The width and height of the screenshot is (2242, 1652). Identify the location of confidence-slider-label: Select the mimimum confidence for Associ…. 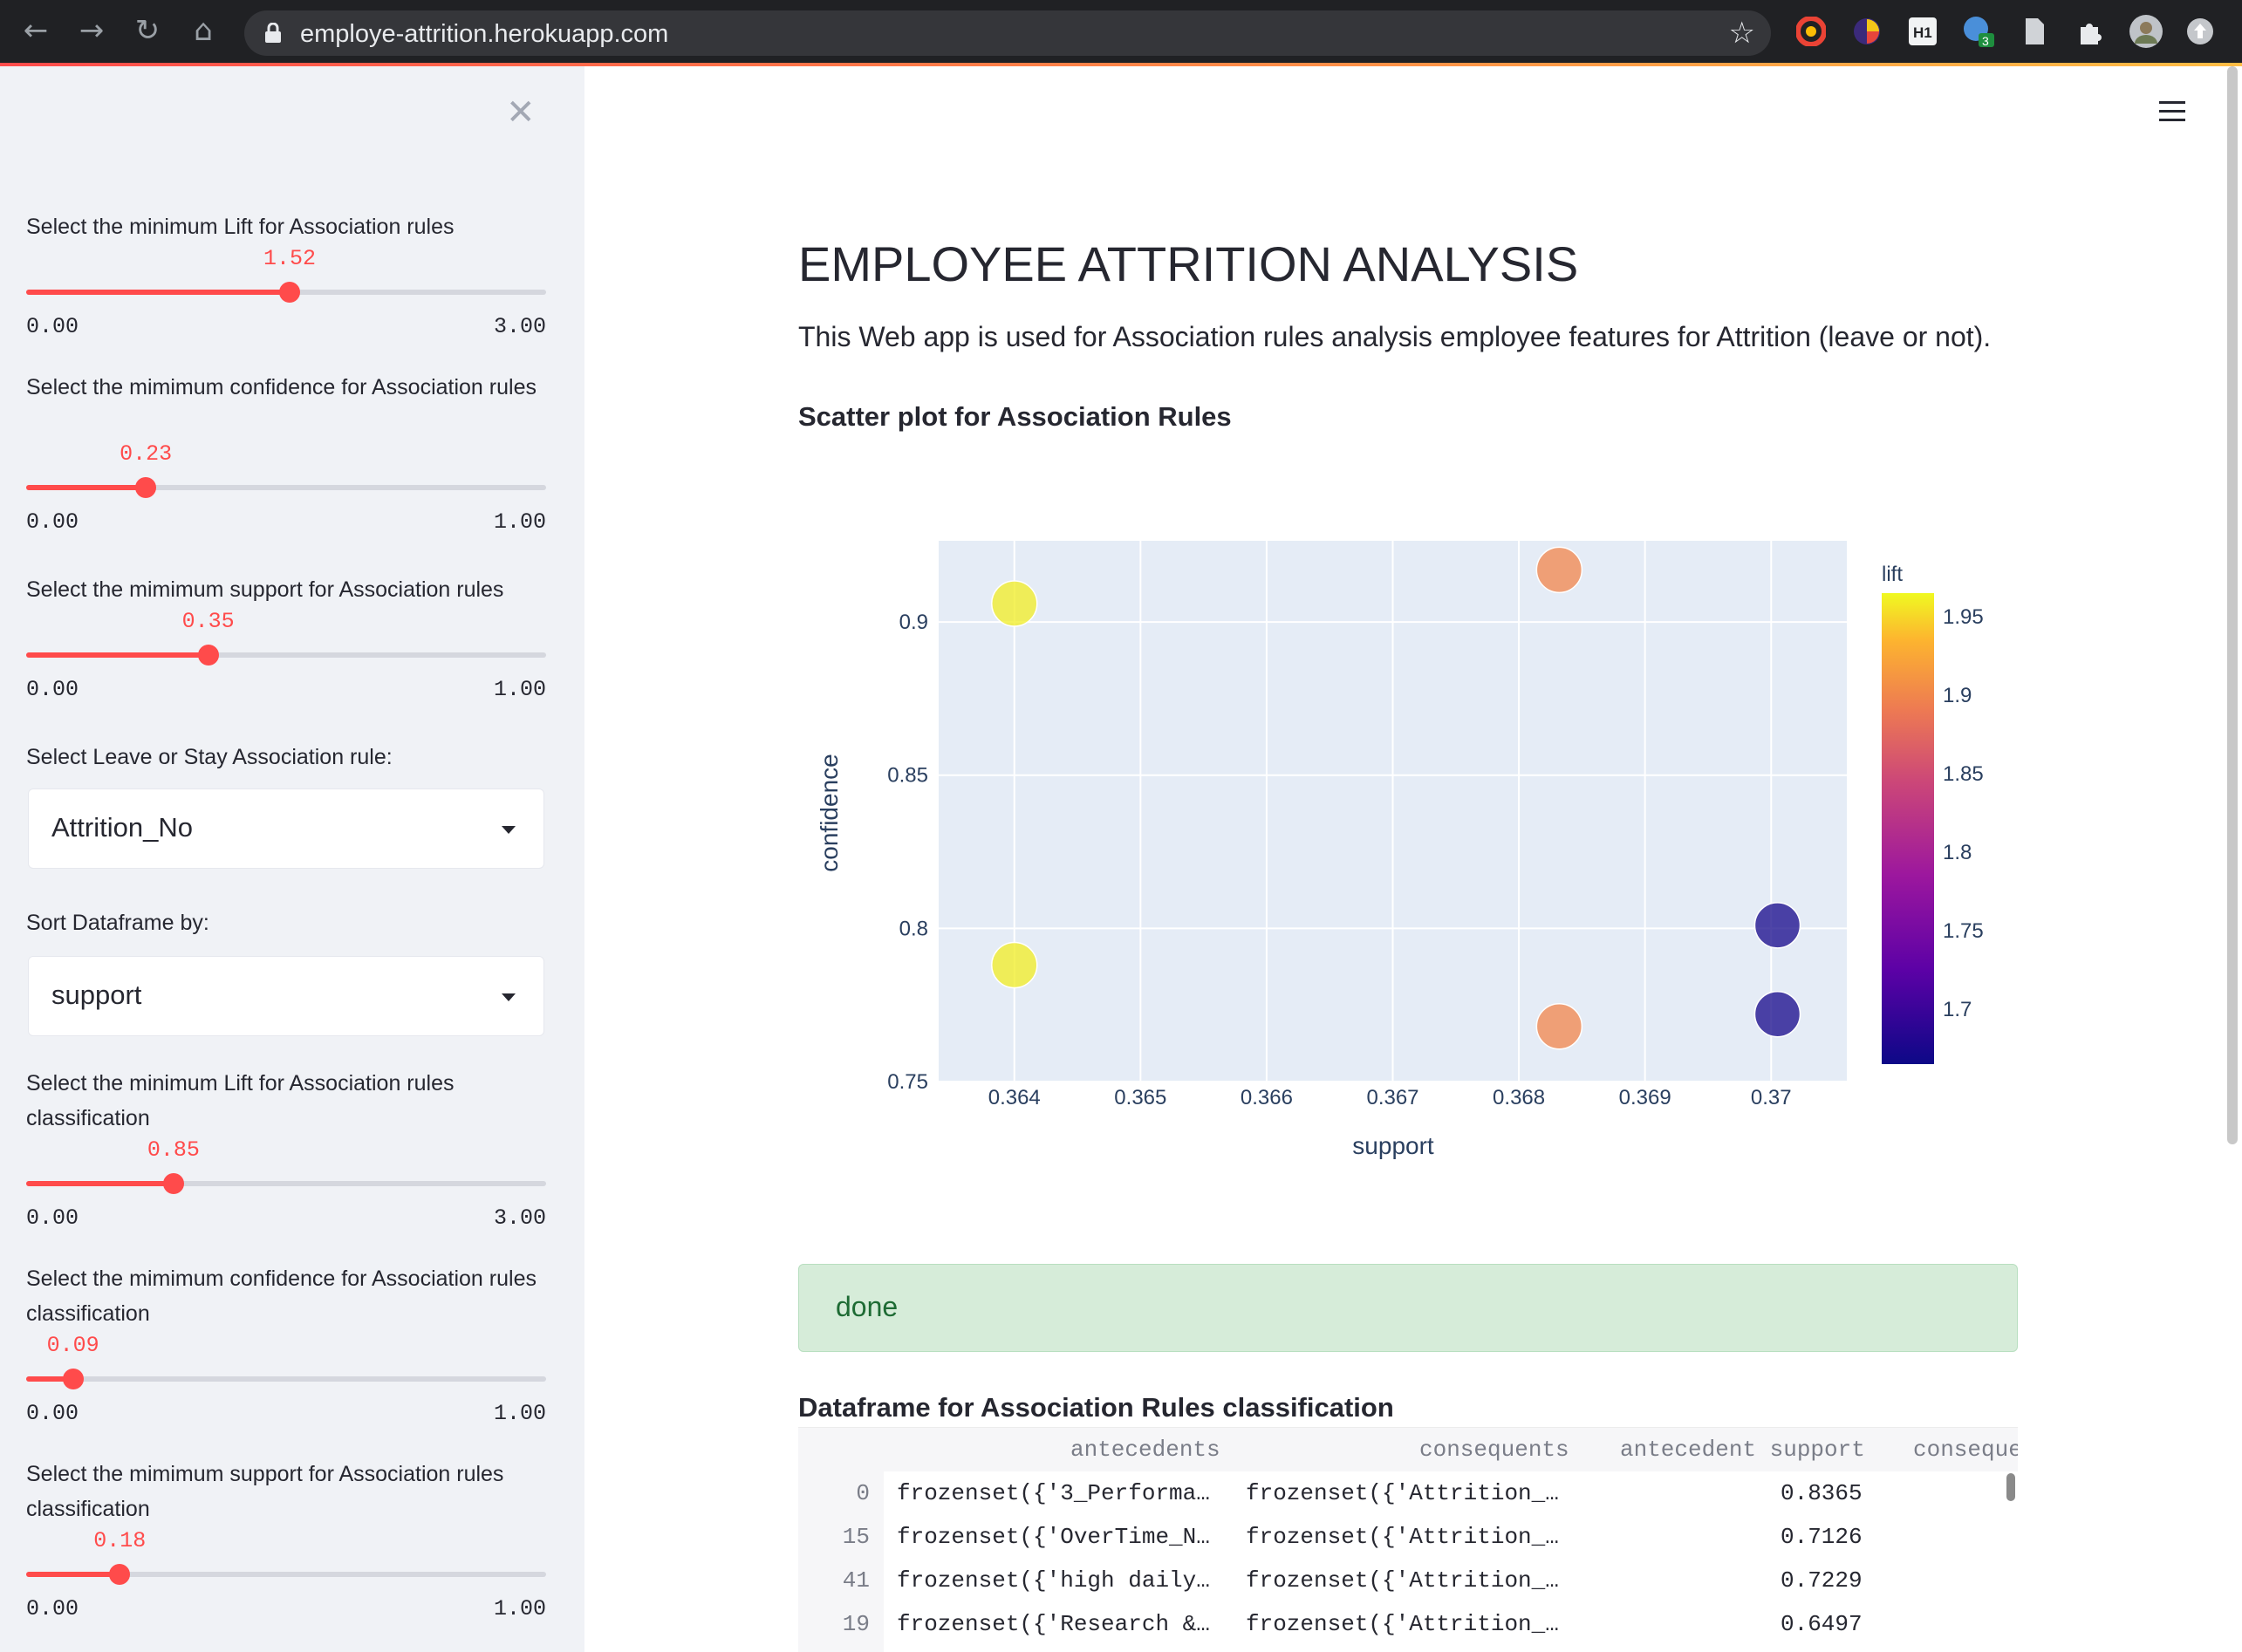
(282, 387).